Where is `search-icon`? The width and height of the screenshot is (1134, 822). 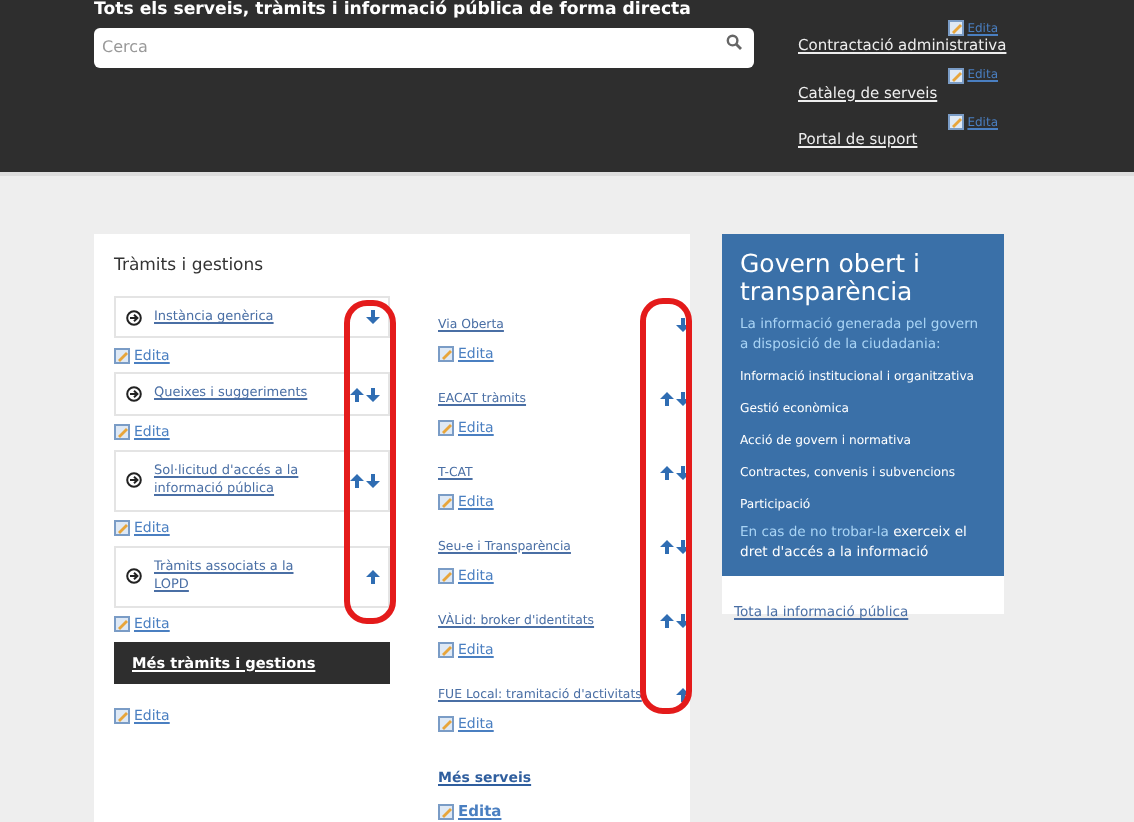 search-icon is located at coordinates (734, 42).